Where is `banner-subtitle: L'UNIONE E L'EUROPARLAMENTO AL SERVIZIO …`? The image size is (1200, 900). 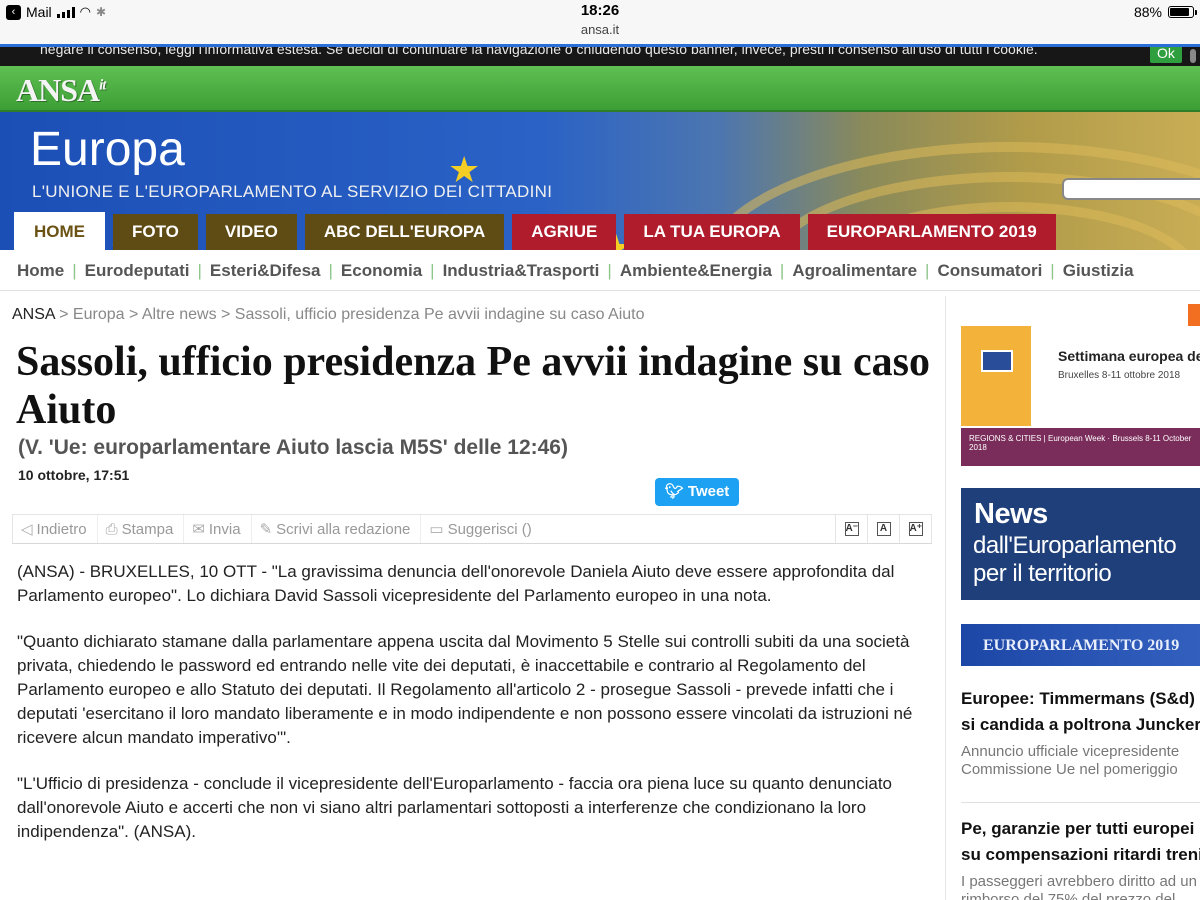 banner-subtitle: L'UNIONE E L'EUROPARLAMENTO AL SERVIZIO … is located at coordinates (292, 191).